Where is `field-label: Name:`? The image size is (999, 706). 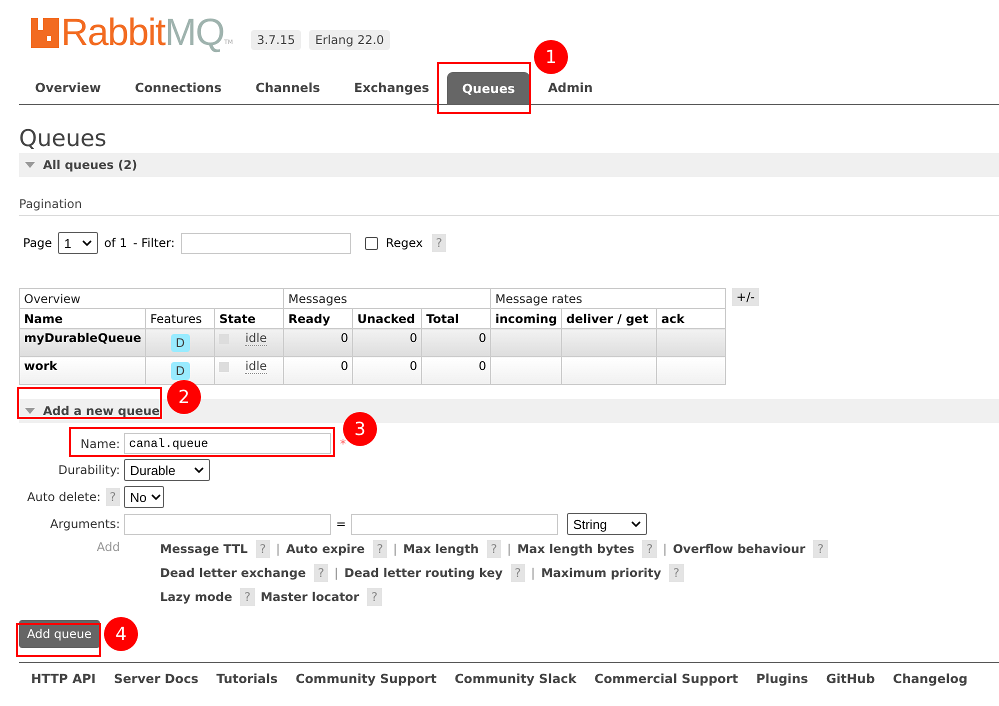 field-label: Name: is located at coordinates (100, 443).